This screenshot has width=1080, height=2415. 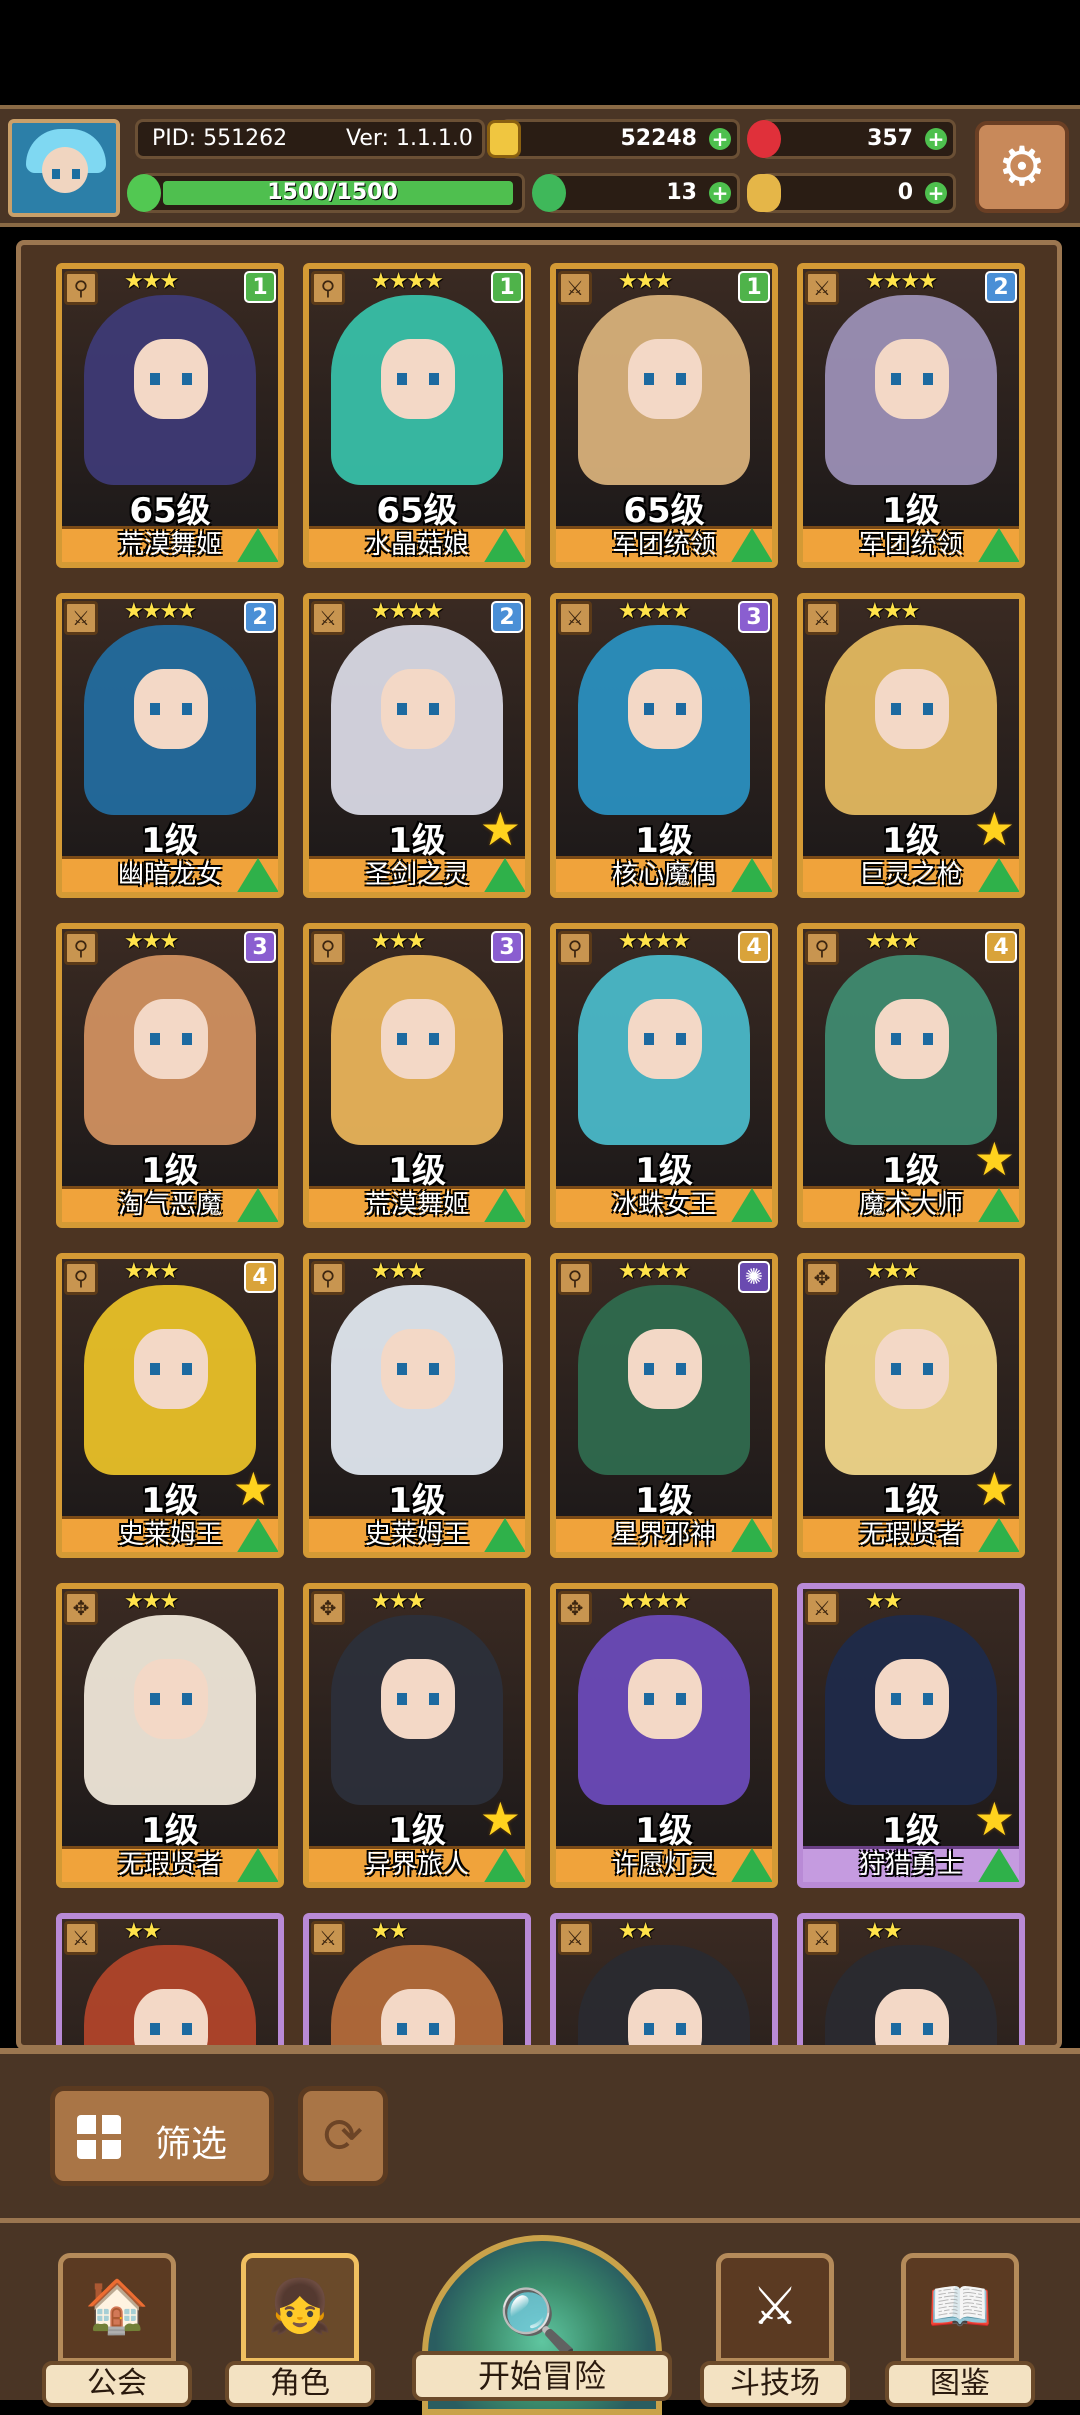 I want to click on clover-icon, so click(x=549, y=193).